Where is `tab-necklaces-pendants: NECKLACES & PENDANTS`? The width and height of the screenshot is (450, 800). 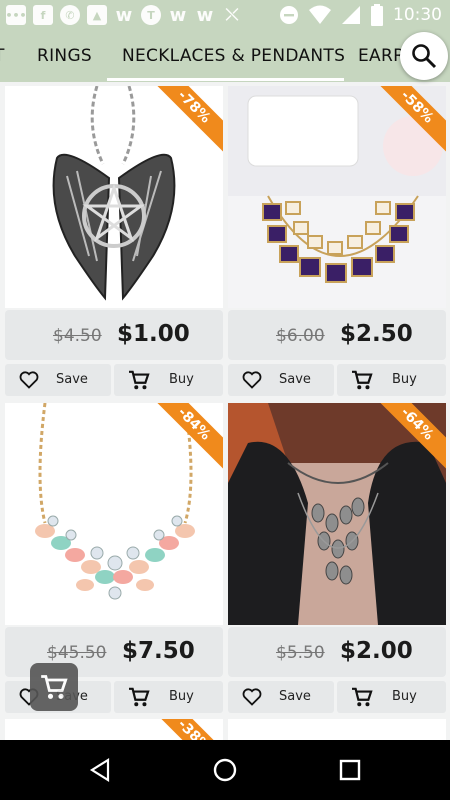
tab-necklaces-pendants: NECKLACES & PENDANTS is located at coordinates (233, 56).